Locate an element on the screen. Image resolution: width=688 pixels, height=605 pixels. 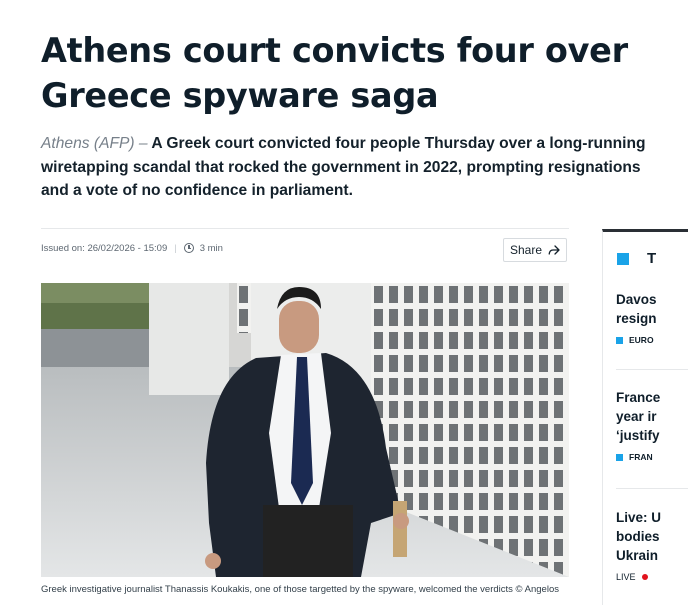
headline-line: Ukrain is located at coordinates (637, 555).